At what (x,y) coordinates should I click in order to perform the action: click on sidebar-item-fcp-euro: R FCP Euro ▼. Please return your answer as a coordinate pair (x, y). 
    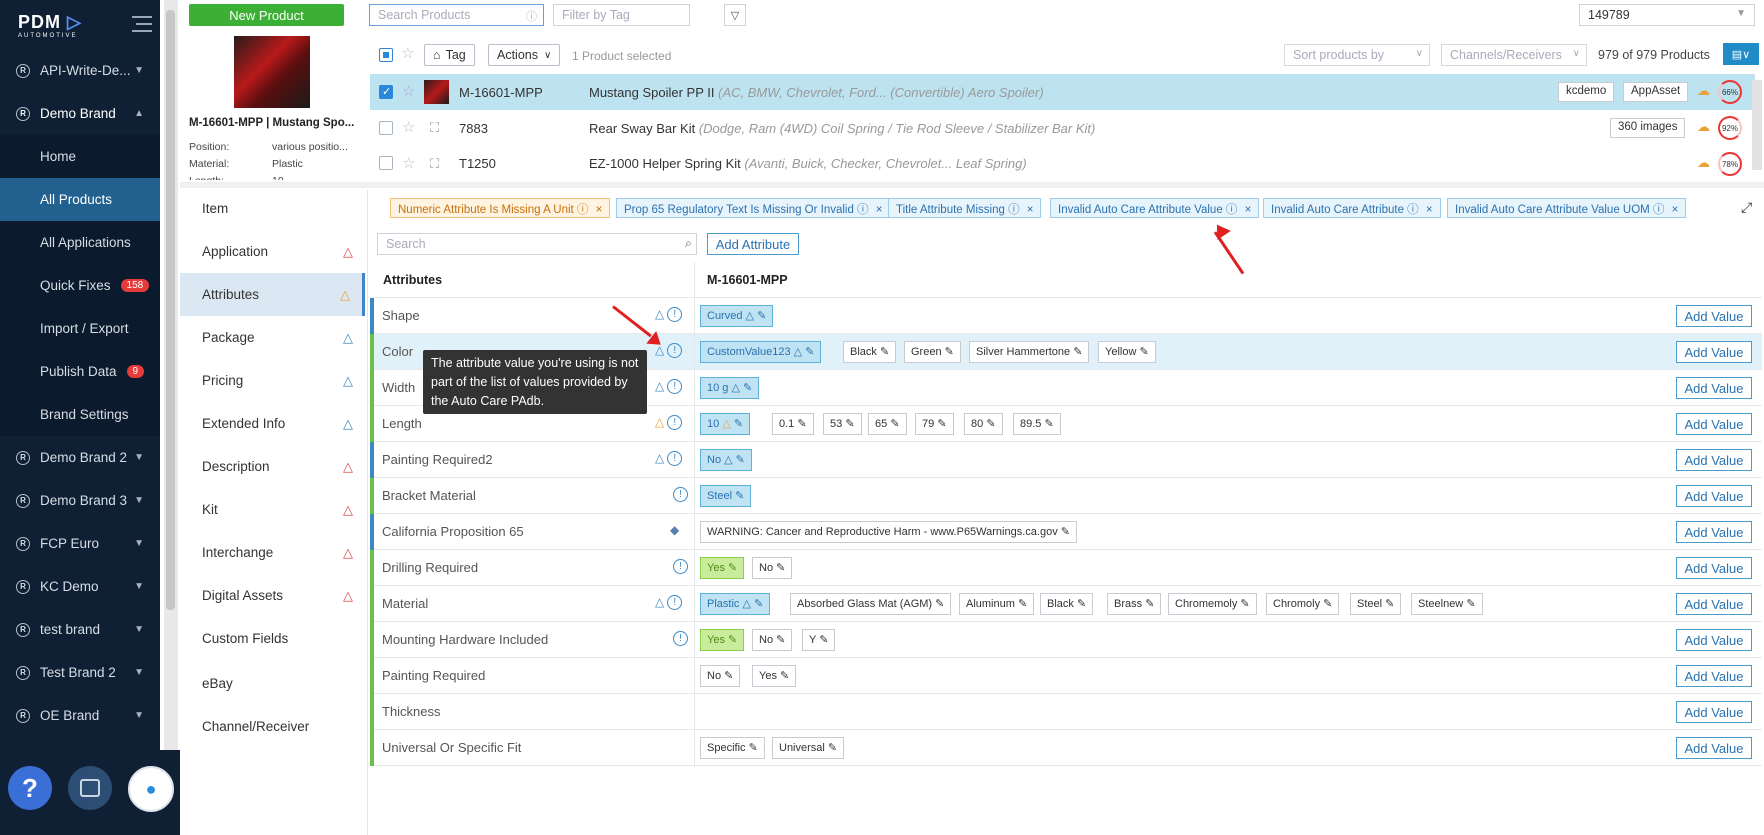
    Looking at the image, I should click on (80, 543).